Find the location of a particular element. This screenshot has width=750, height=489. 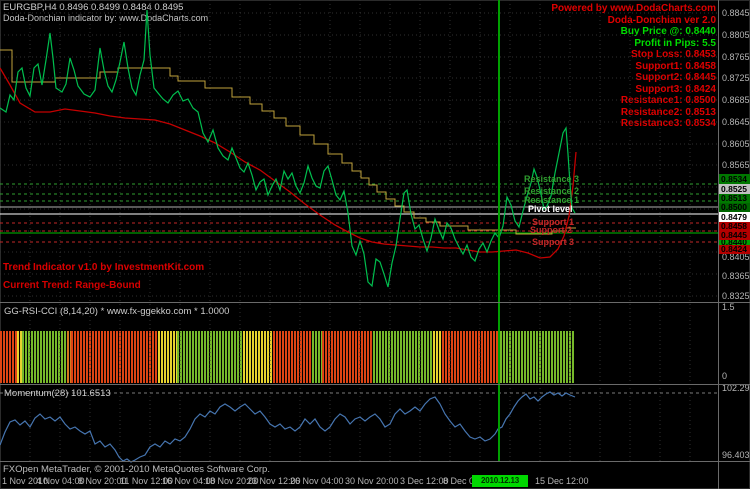

level-label: Support 2 is located at coordinates (551, 230).